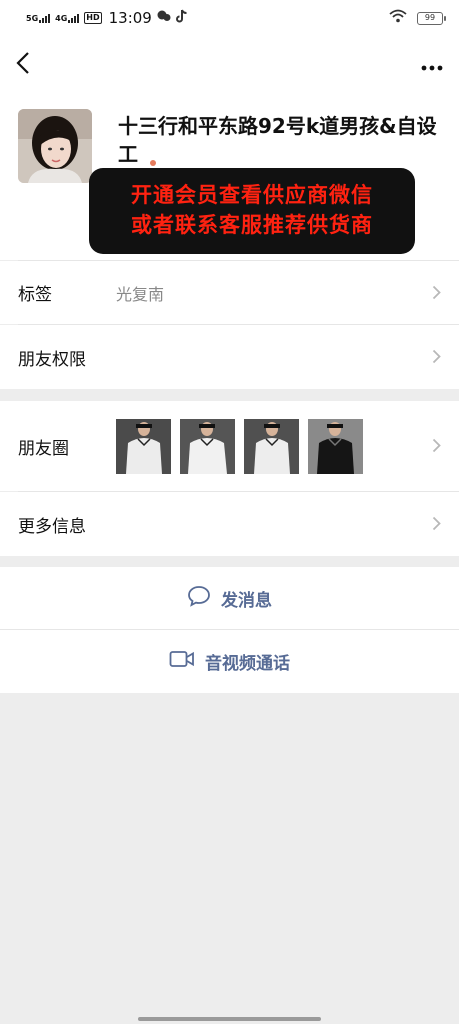 This screenshot has width=459, height=1024. Describe the element at coordinates (247, 664) in the screenshot. I see `video-call-label: 音视频通话` at that location.